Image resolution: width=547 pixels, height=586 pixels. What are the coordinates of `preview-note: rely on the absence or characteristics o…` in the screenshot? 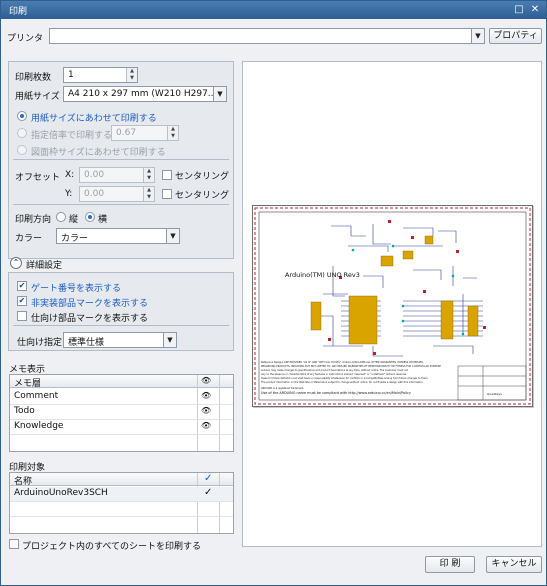 It's located at (334, 374).